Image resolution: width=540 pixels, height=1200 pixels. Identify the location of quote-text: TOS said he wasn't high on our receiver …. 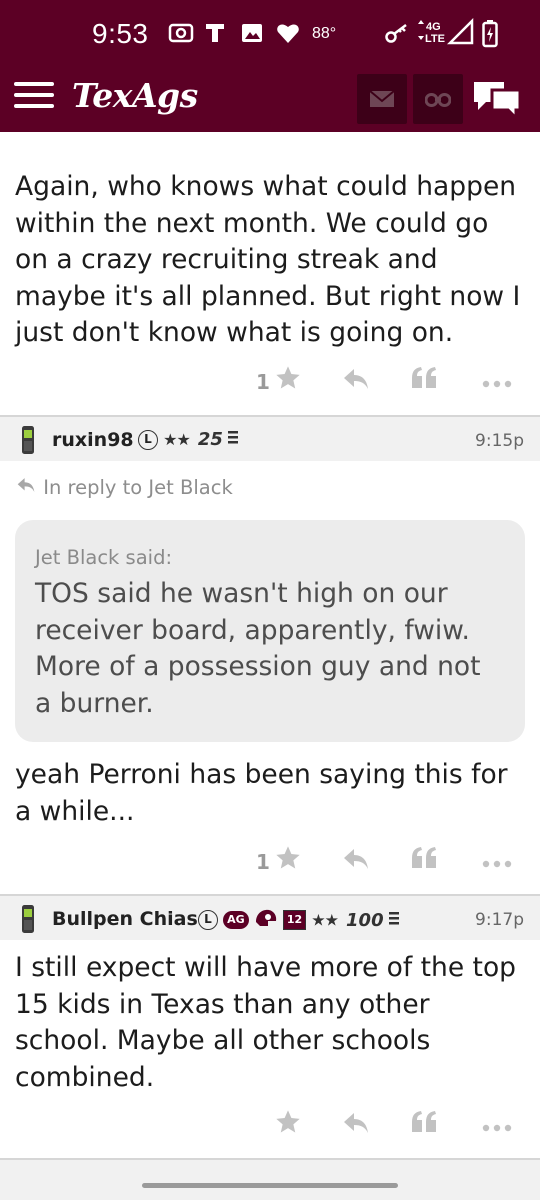
(258, 648).